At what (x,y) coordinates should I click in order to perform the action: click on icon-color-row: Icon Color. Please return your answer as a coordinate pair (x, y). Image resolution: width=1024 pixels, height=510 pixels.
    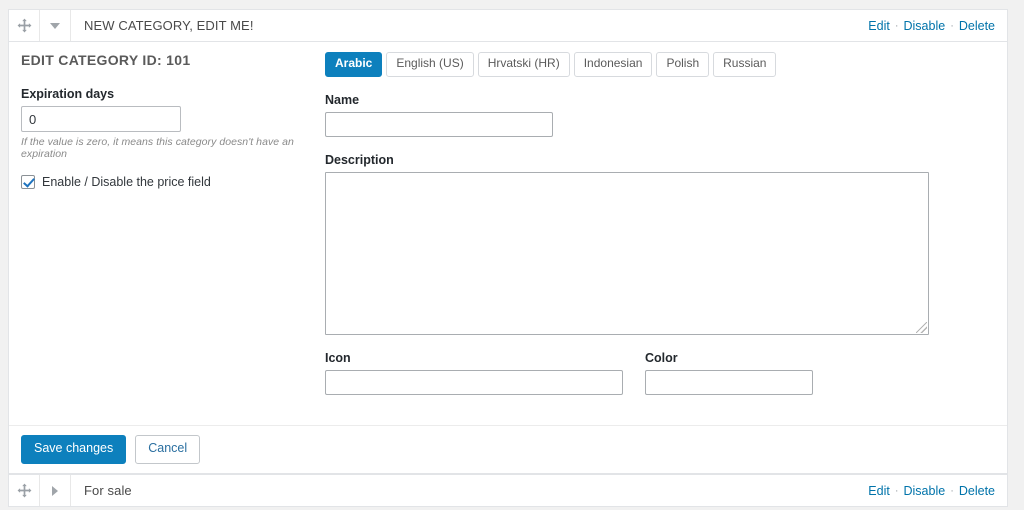
    Looking at the image, I should click on (660, 373).